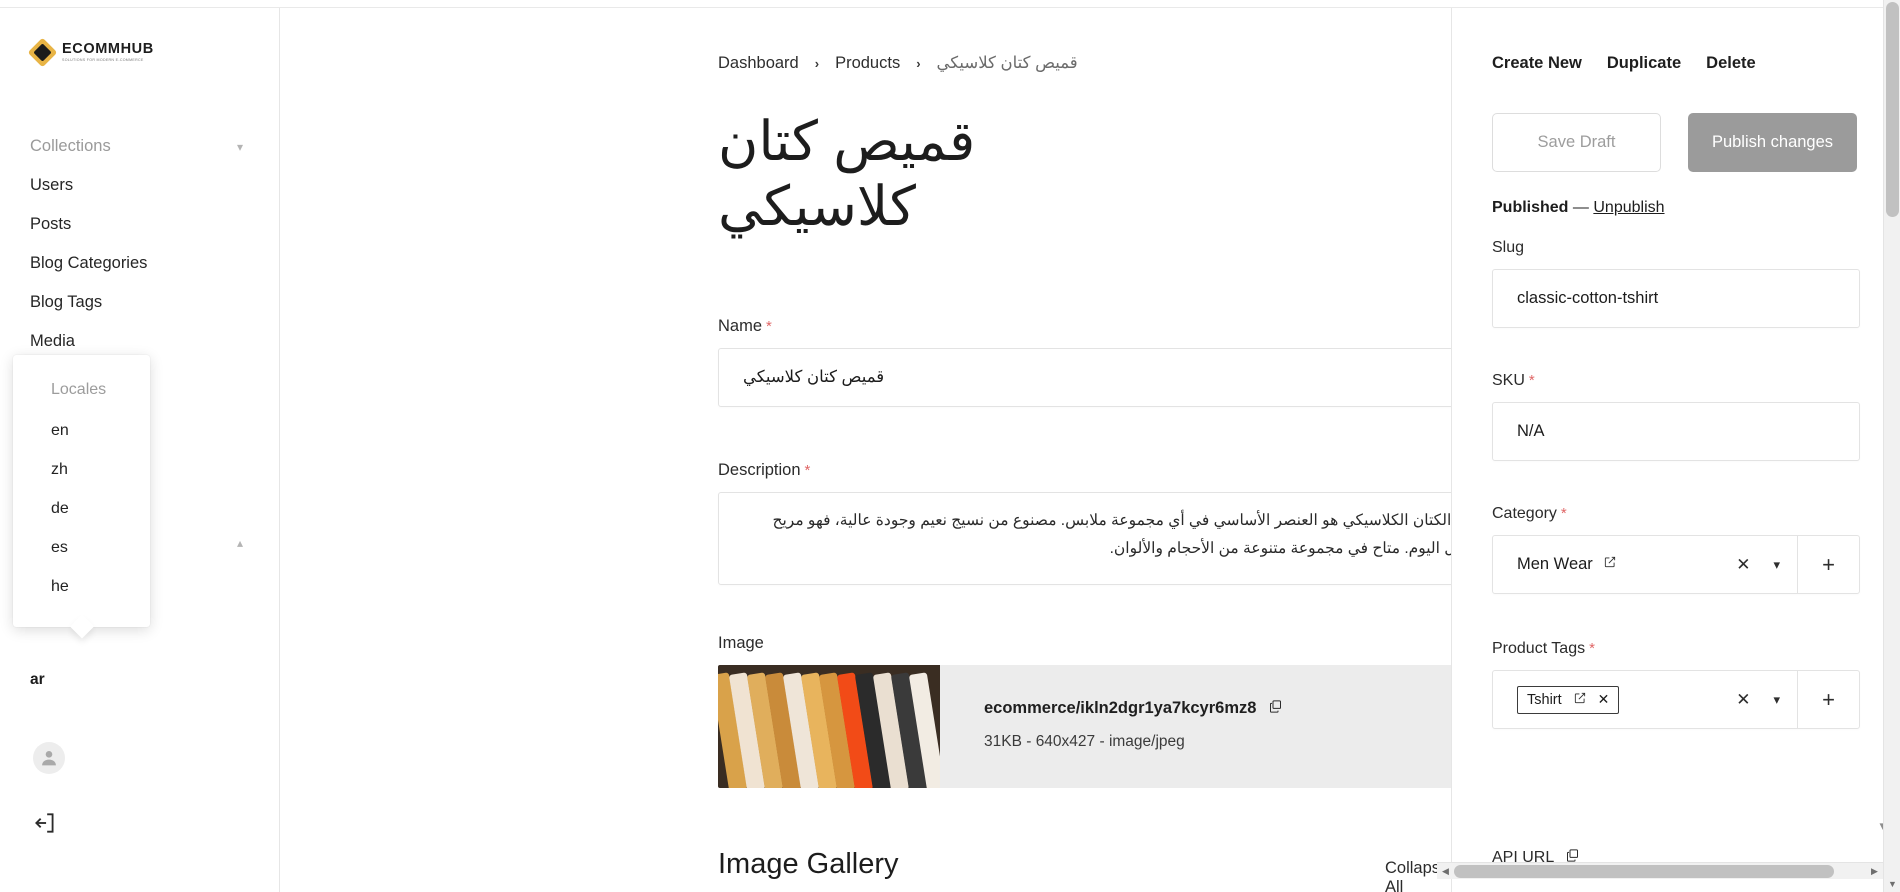  What do you see at coordinates (1892, 109) in the screenshot?
I see `vertical-scroll-thumb` at bounding box center [1892, 109].